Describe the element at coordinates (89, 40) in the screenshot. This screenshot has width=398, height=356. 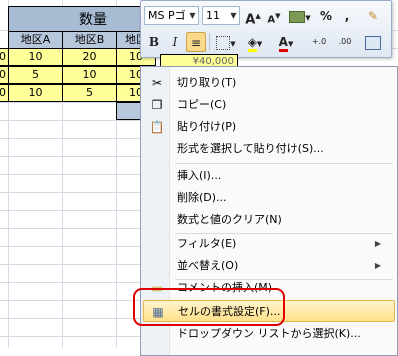
I see `header-region-b: 地区B` at that location.